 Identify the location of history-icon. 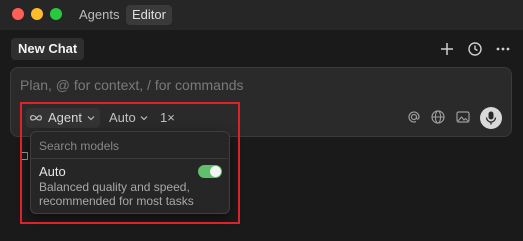
(475, 49).